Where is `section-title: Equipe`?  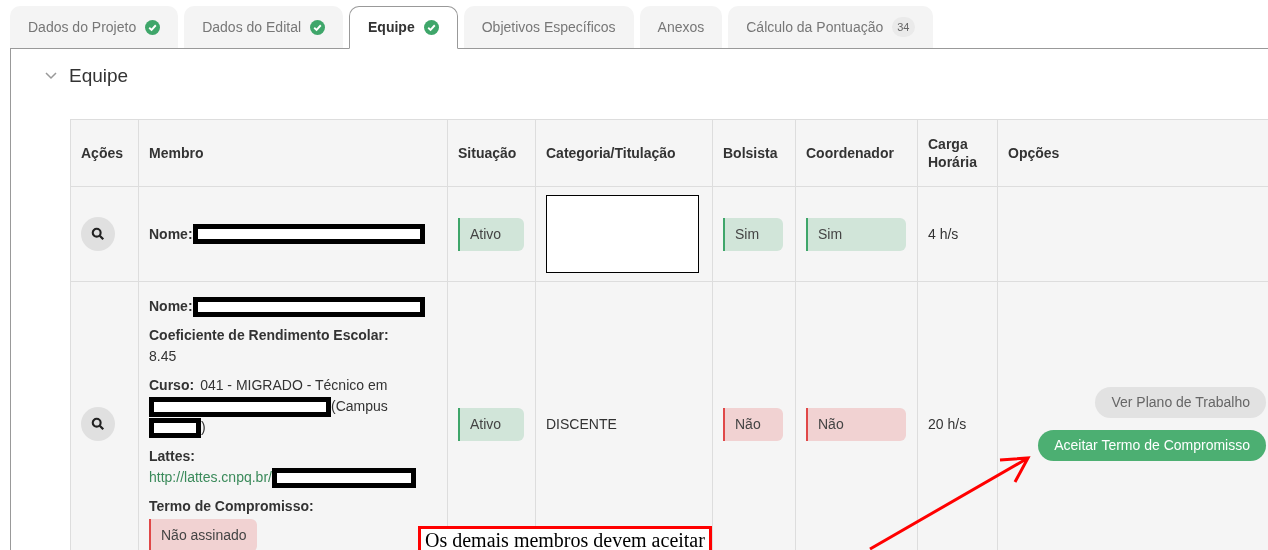
section-title: Equipe is located at coordinates (99, 75).